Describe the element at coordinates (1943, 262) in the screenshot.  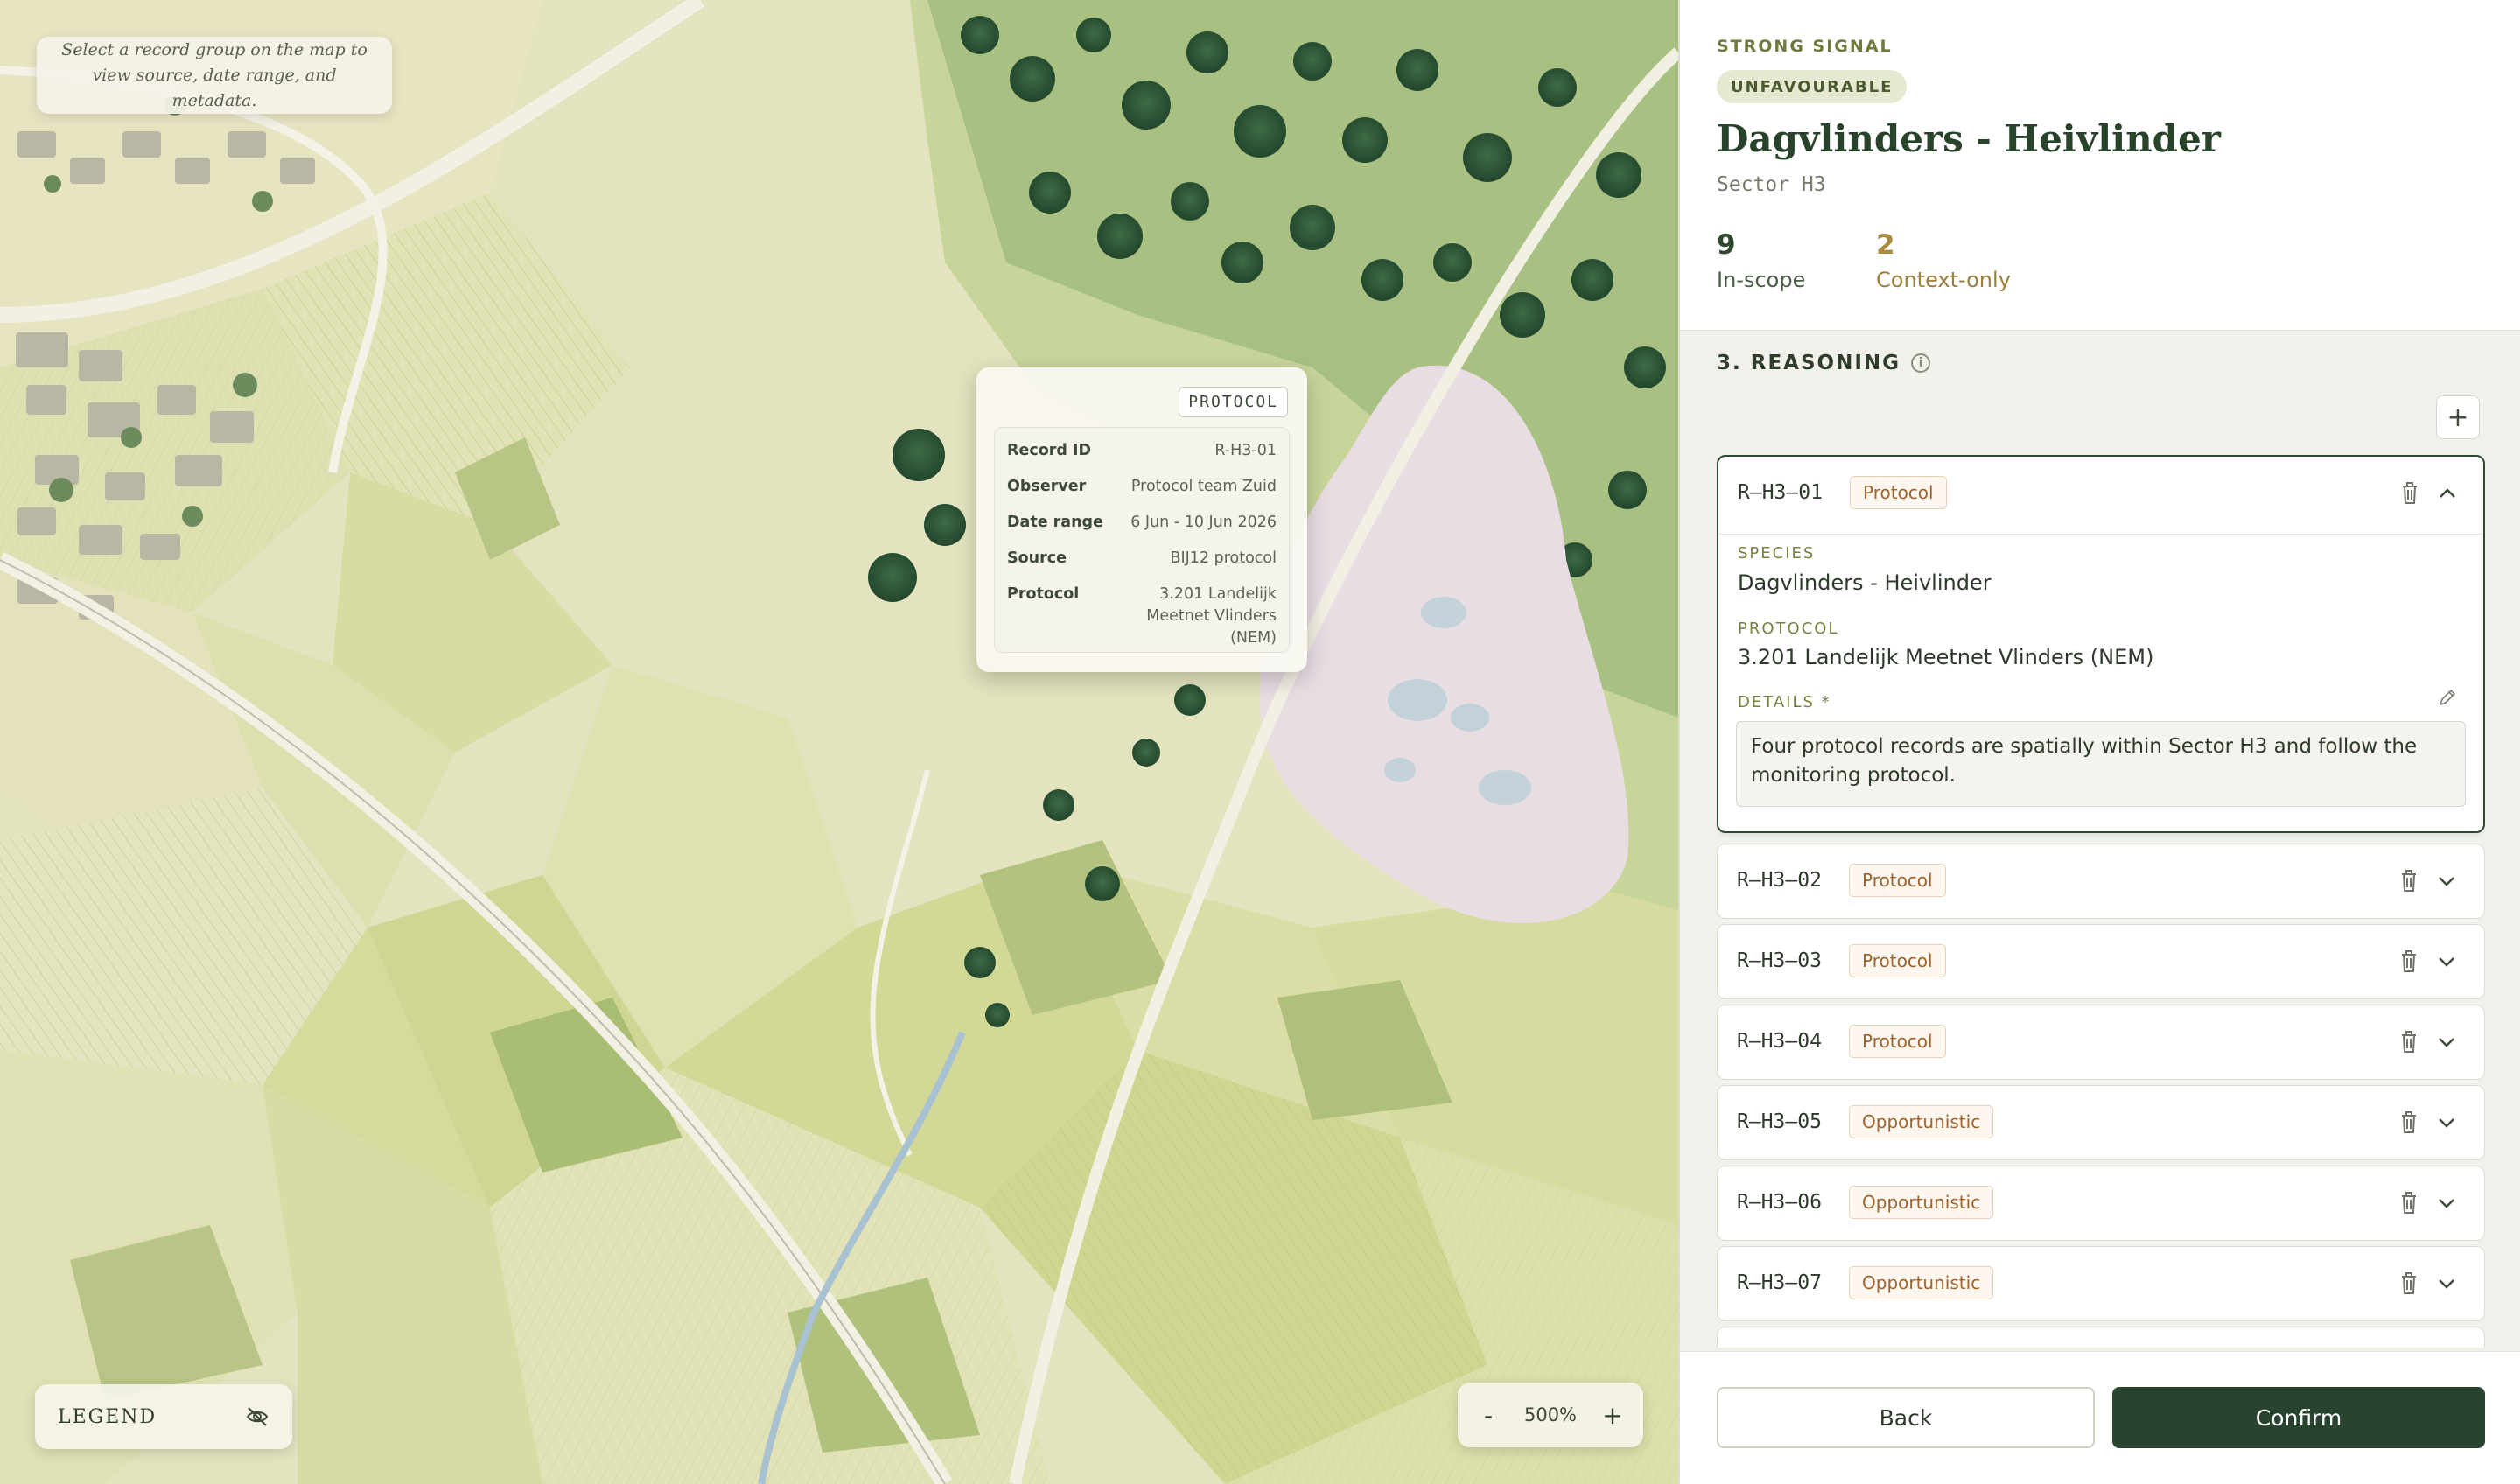
I see `stat-context-only: 2 Context-only` at that location.